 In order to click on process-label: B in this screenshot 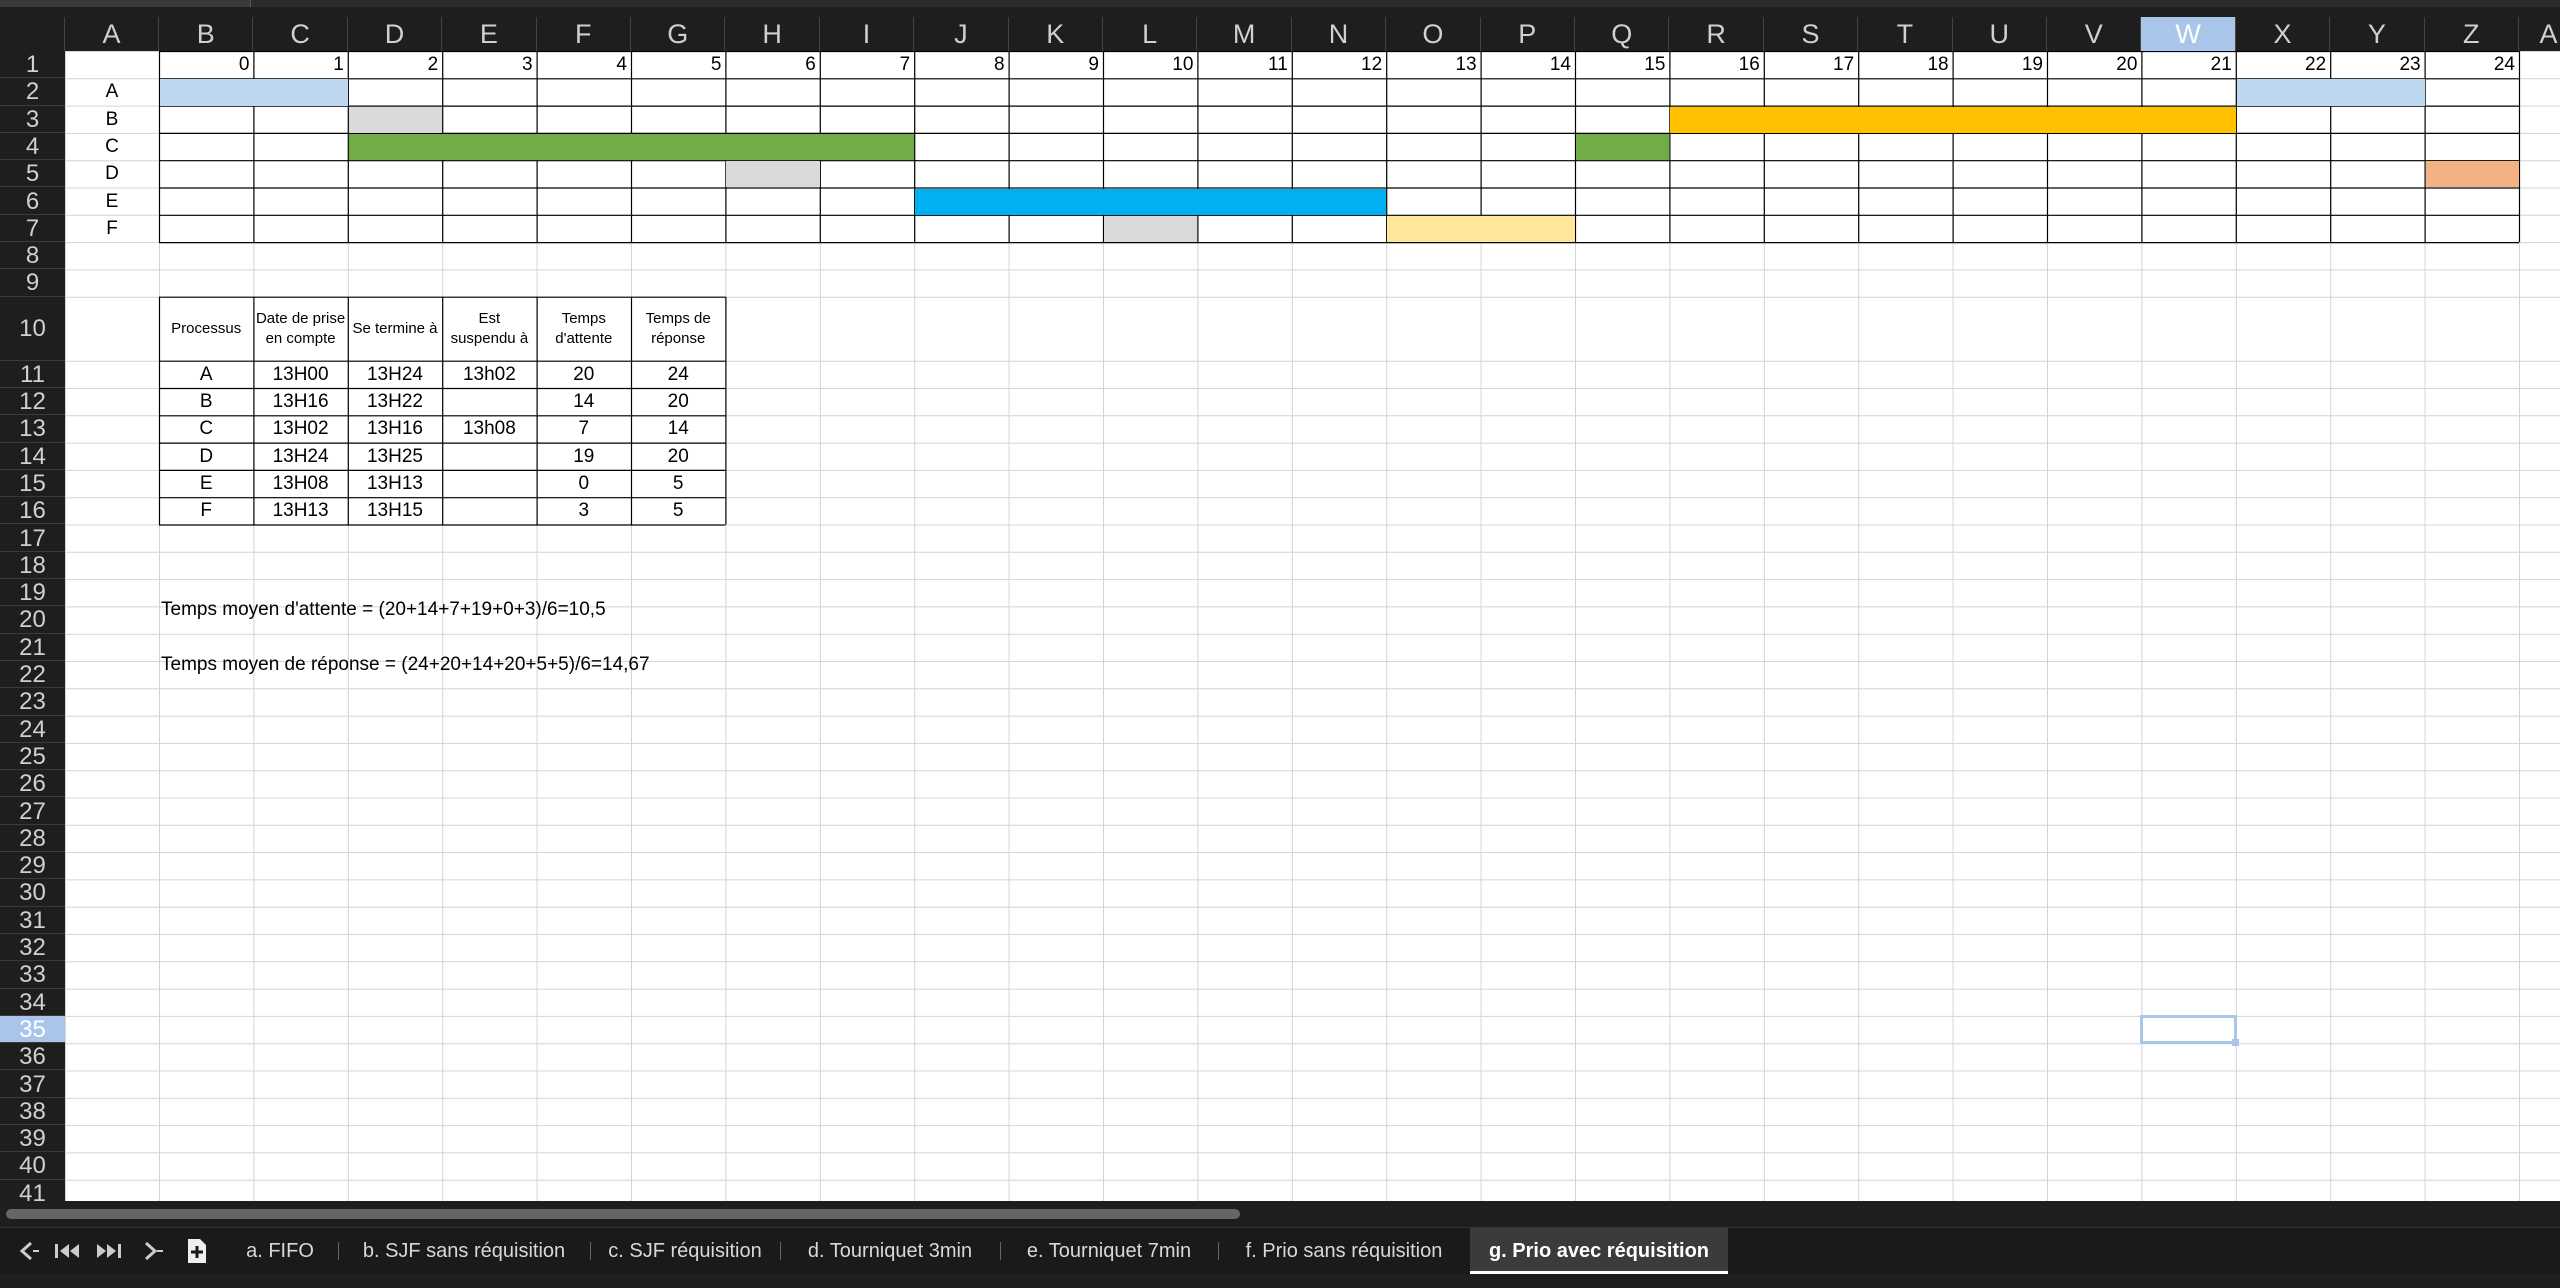, I will do `click(112, 119)`.